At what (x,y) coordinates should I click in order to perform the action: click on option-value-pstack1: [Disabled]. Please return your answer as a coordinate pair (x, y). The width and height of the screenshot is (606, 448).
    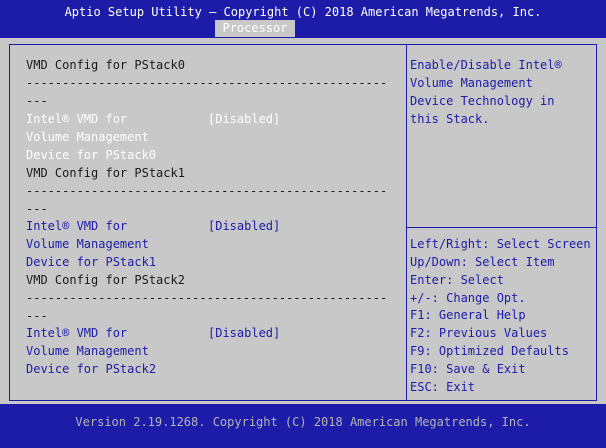
    Looking at the image, I should click on (244, 226).